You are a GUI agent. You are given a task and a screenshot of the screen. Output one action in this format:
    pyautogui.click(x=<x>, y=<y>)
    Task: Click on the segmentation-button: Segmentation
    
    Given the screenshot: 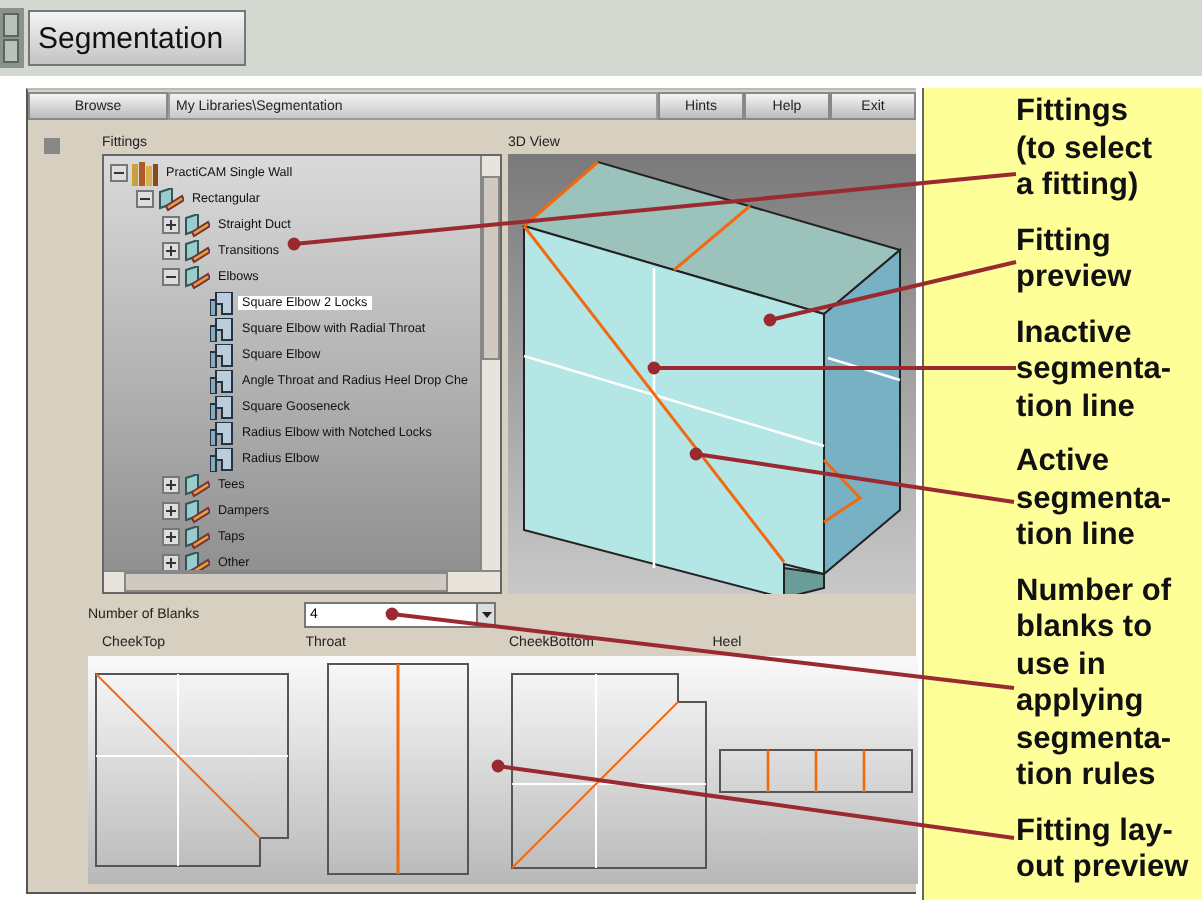 What is the action you would take?
    pyautogui.click(x=137, y=38)
    